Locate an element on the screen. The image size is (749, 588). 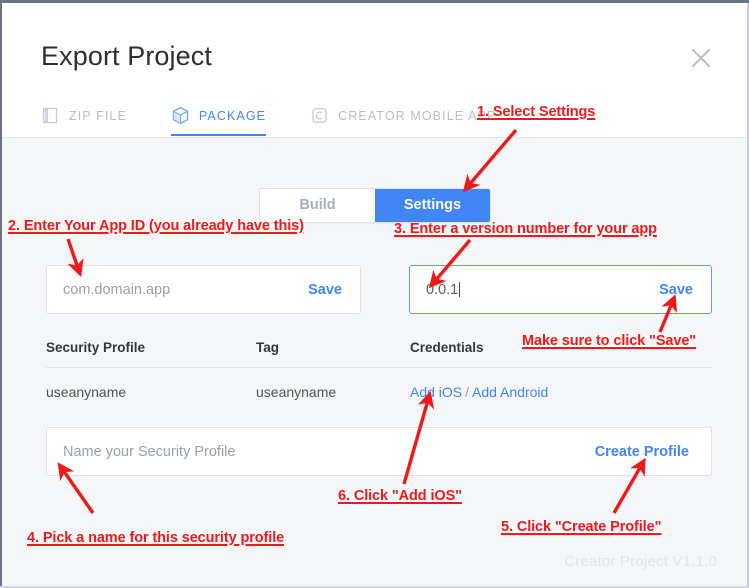
app-id-save-button: Save is located at coordinates (334, 290).